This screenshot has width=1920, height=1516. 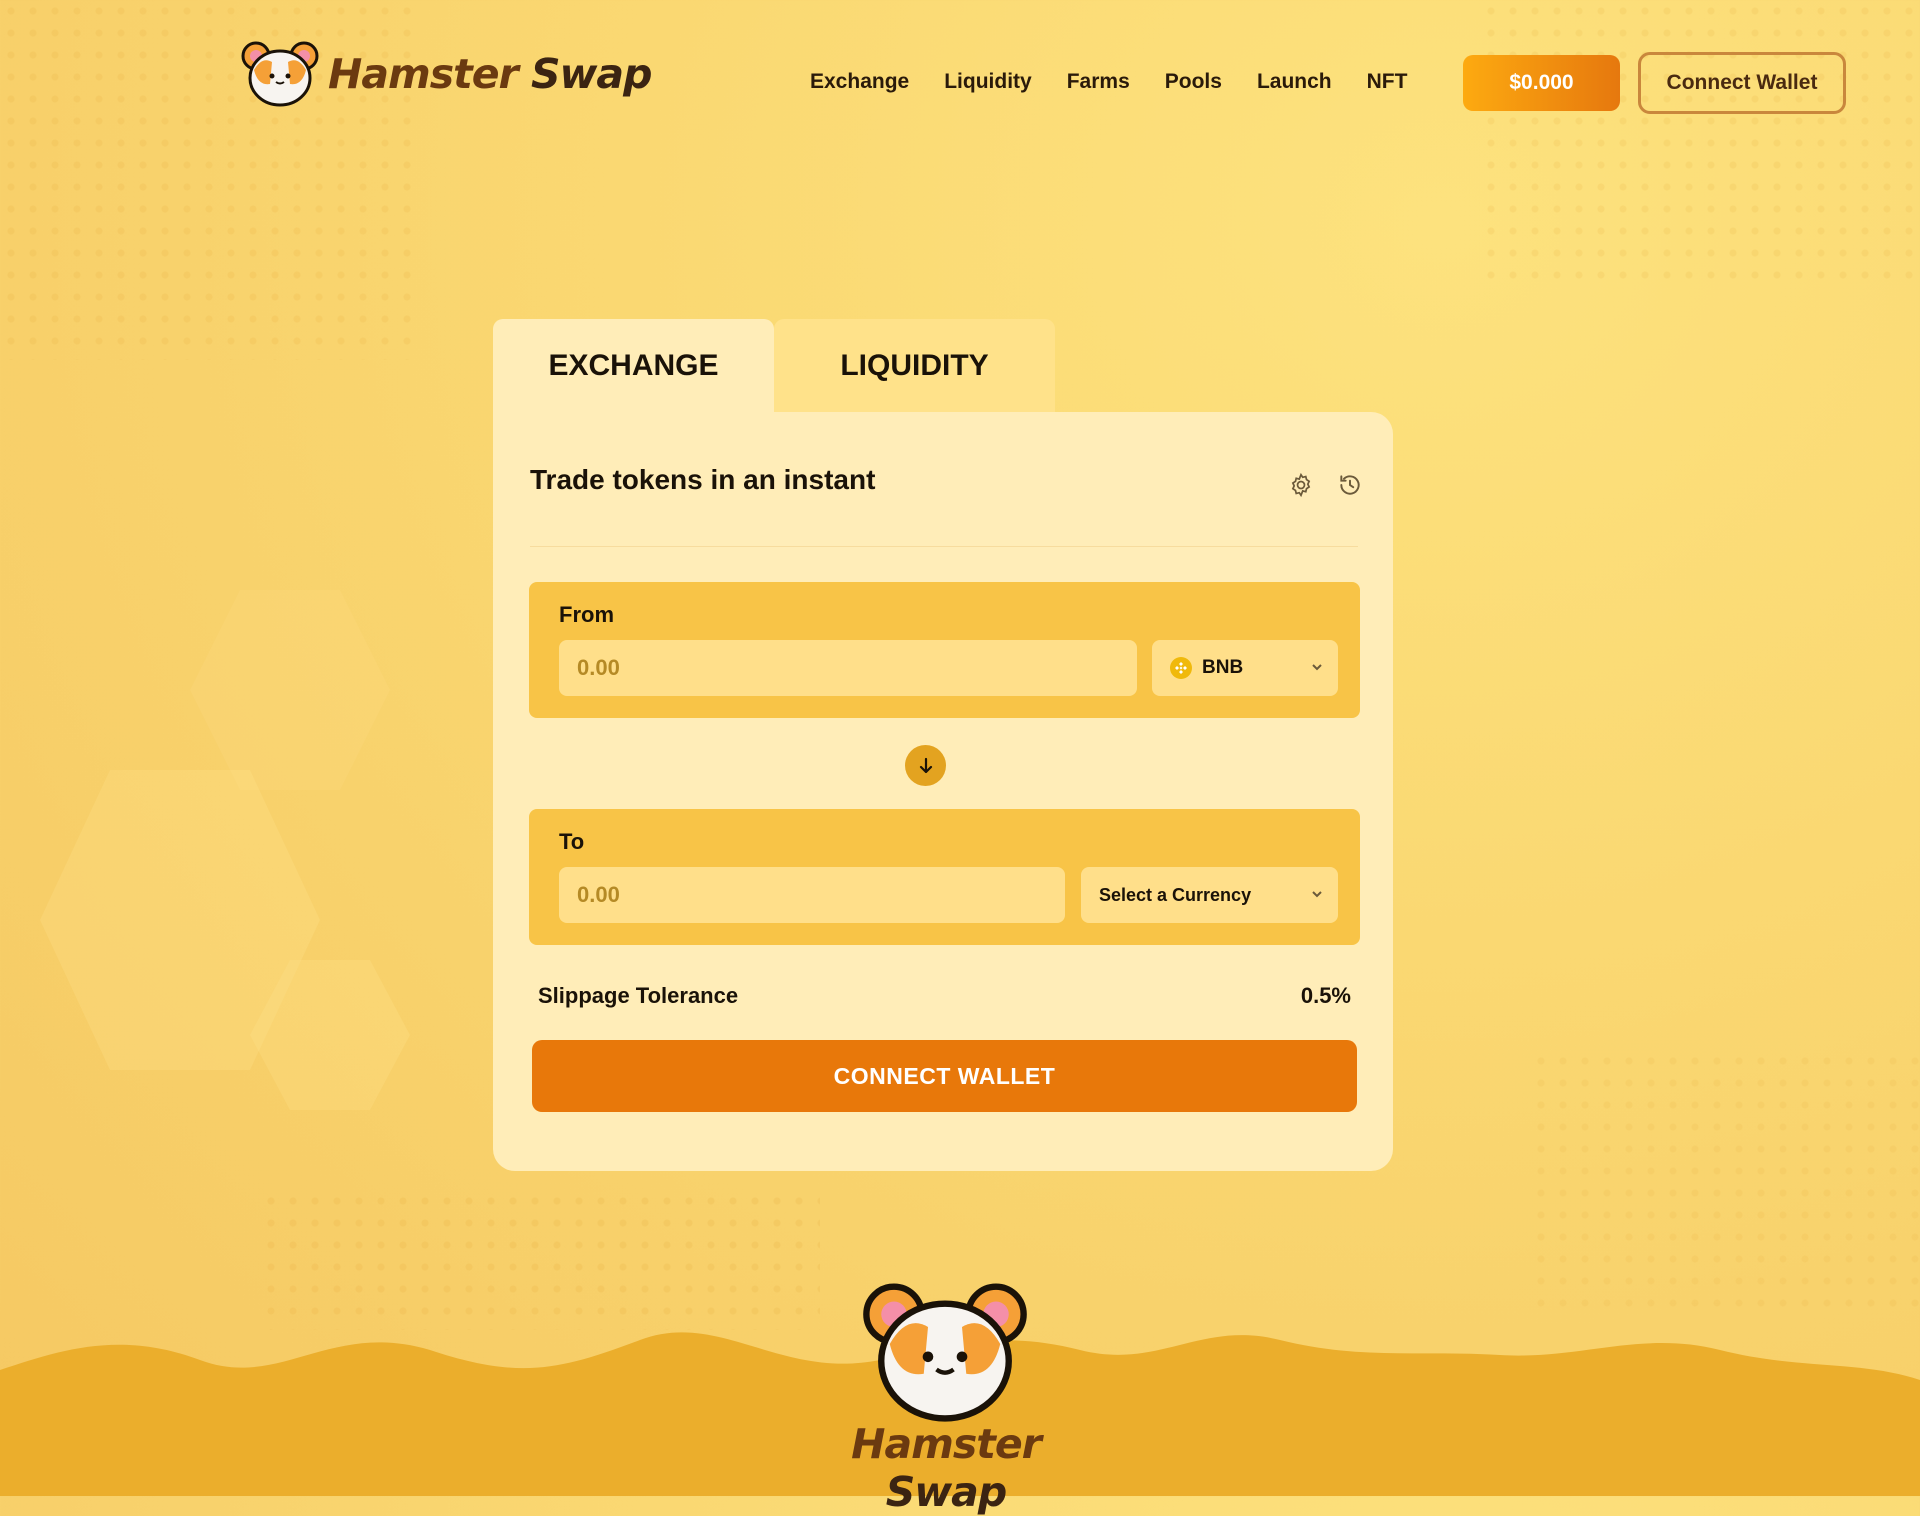 What do you see at coordinates (1301, 485) in the screenshot?
I see `gear-icon` at bounding box center [1301, 485].